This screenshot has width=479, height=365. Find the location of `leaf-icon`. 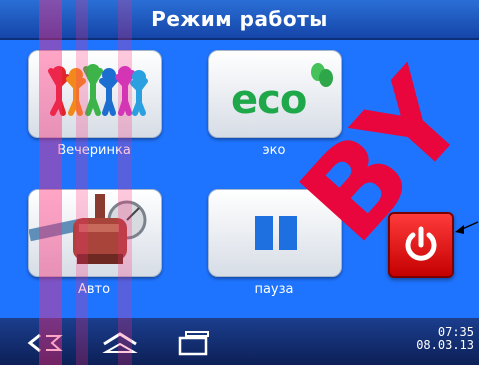

leaf-icon is located at coordinates (322, 75).